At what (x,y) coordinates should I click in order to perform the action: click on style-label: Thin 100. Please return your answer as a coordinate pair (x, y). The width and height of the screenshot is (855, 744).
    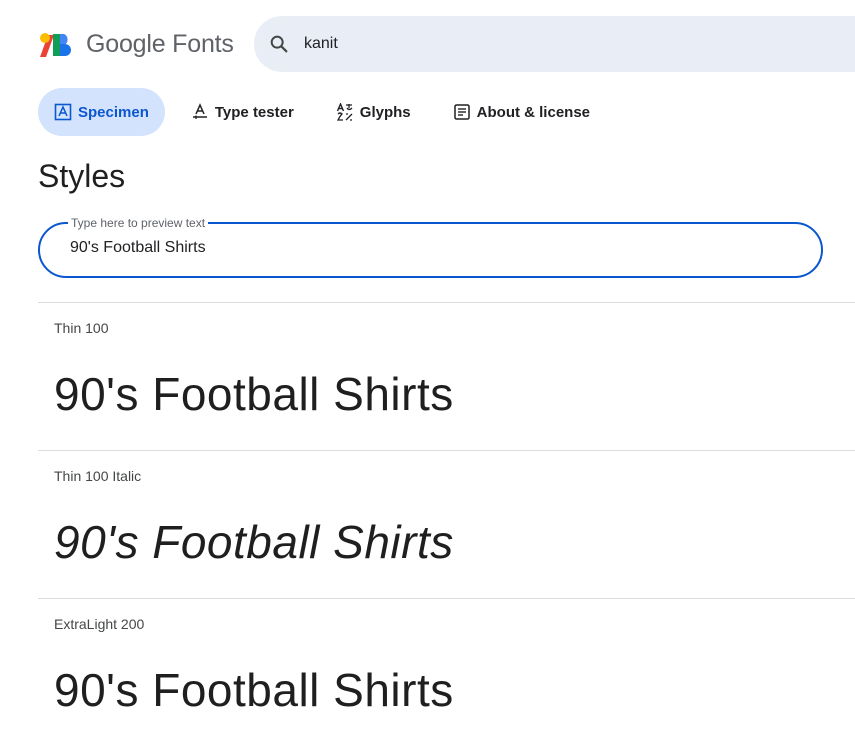
    Looking at the image, I should click on (81, 328).